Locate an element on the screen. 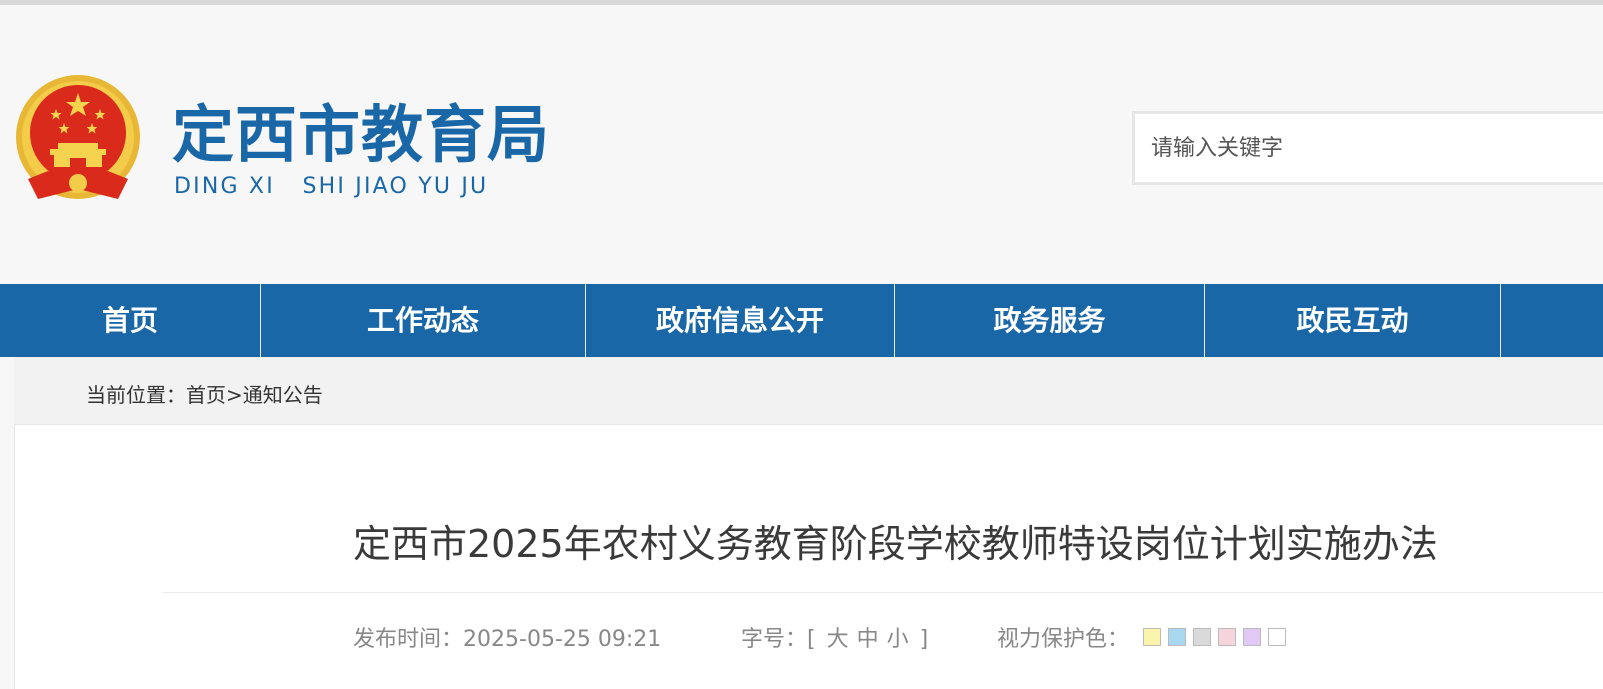 Image resolution: width=1603 pixels, height=689 pixels. bracket-close: ] is located at coordinates (924, 639).